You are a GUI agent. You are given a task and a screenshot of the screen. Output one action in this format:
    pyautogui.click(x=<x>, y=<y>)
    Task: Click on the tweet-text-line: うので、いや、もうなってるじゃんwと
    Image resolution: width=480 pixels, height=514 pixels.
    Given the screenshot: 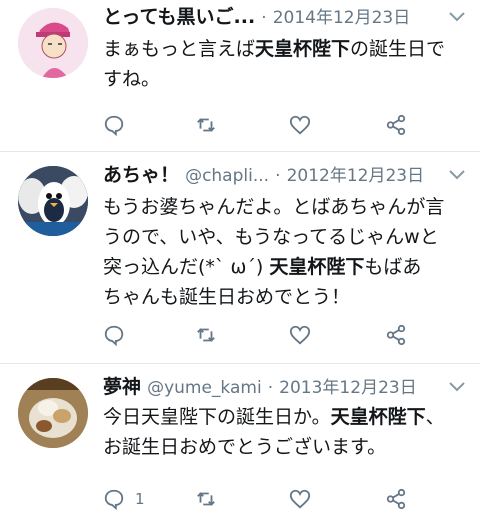 What is the action you would take?
    pyautogui.click(x=281, y=237)
    